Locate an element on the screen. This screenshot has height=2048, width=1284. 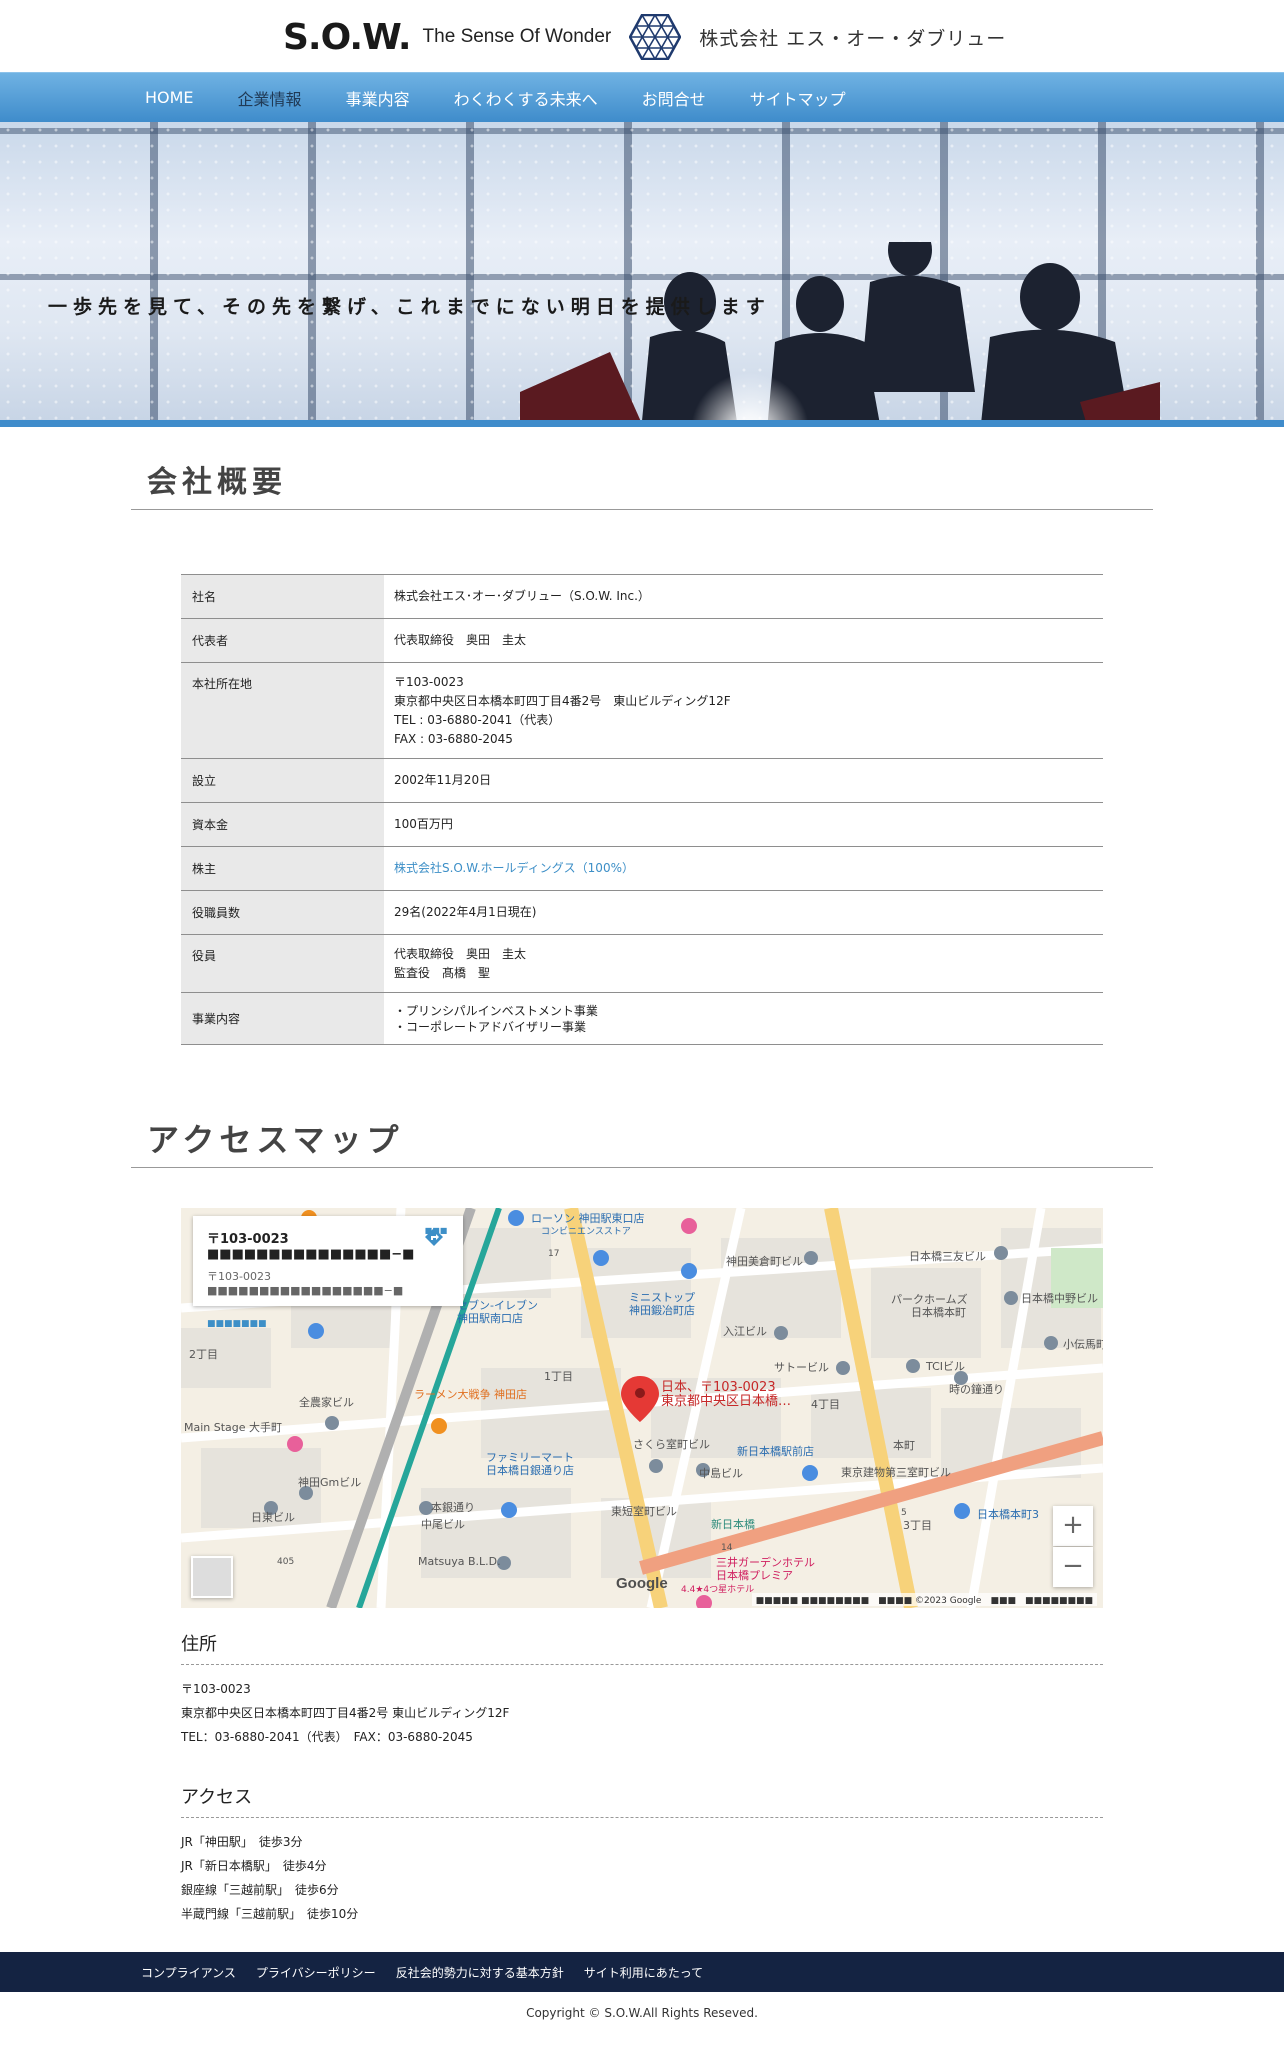
postal-code: 〒103-0023 is located at coordinates (429, 682).